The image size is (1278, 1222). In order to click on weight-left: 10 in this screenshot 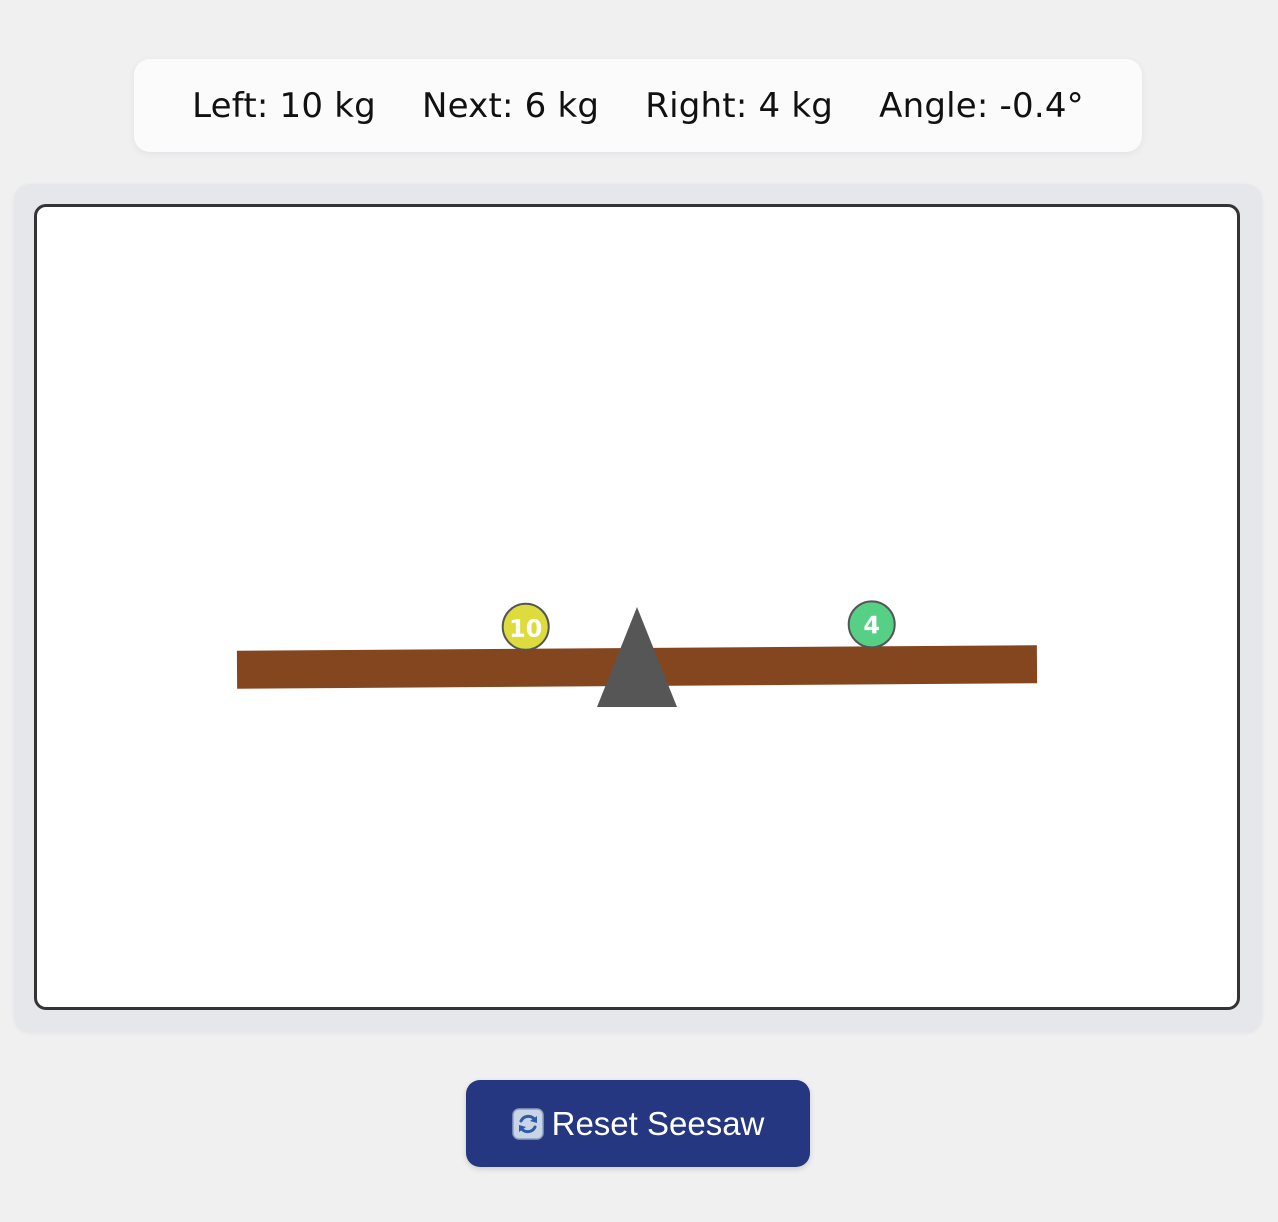, I will do `click(525, 626)`.